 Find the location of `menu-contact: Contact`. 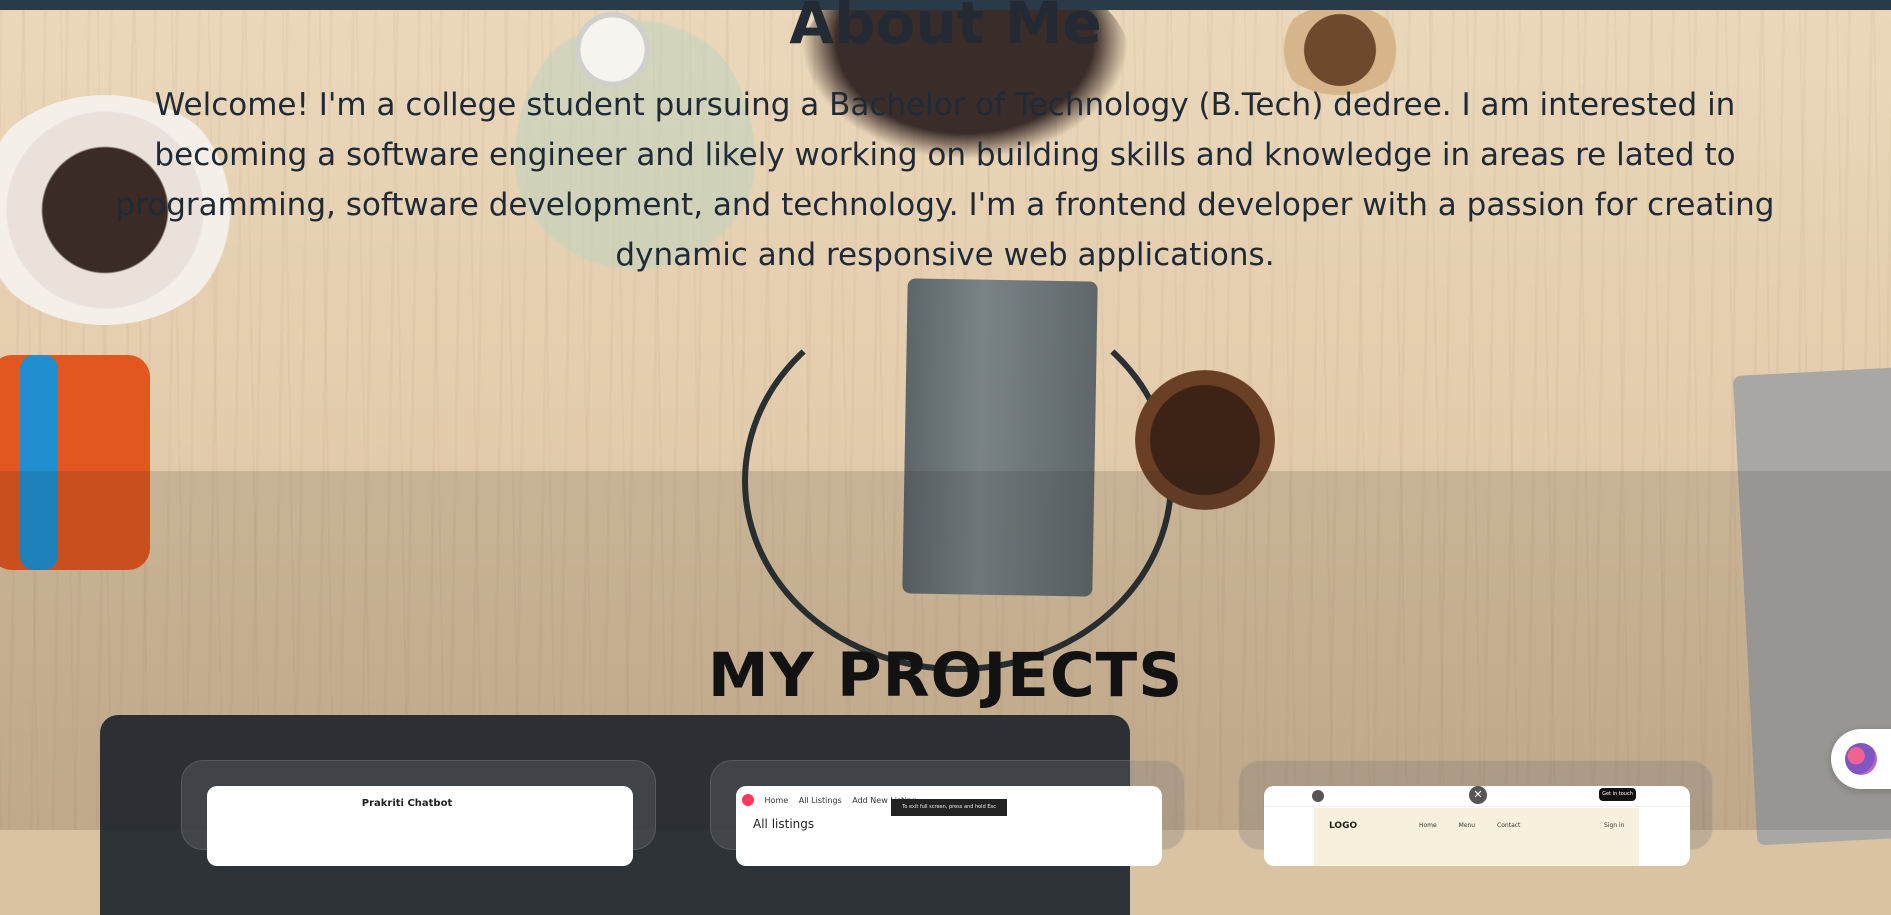

menu-contact: Contact is located at coordinates (1509, 825).